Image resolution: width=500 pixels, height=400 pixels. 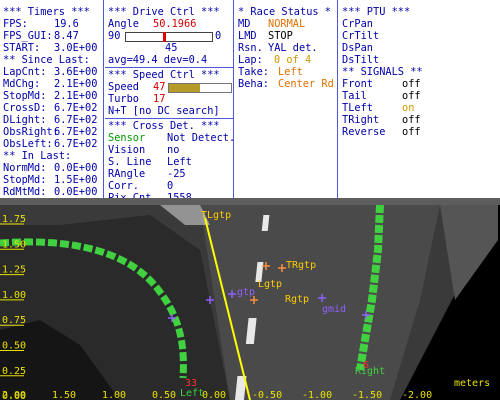 I want to click on x-tick-label: 1.50, so click(x=64, y=395).